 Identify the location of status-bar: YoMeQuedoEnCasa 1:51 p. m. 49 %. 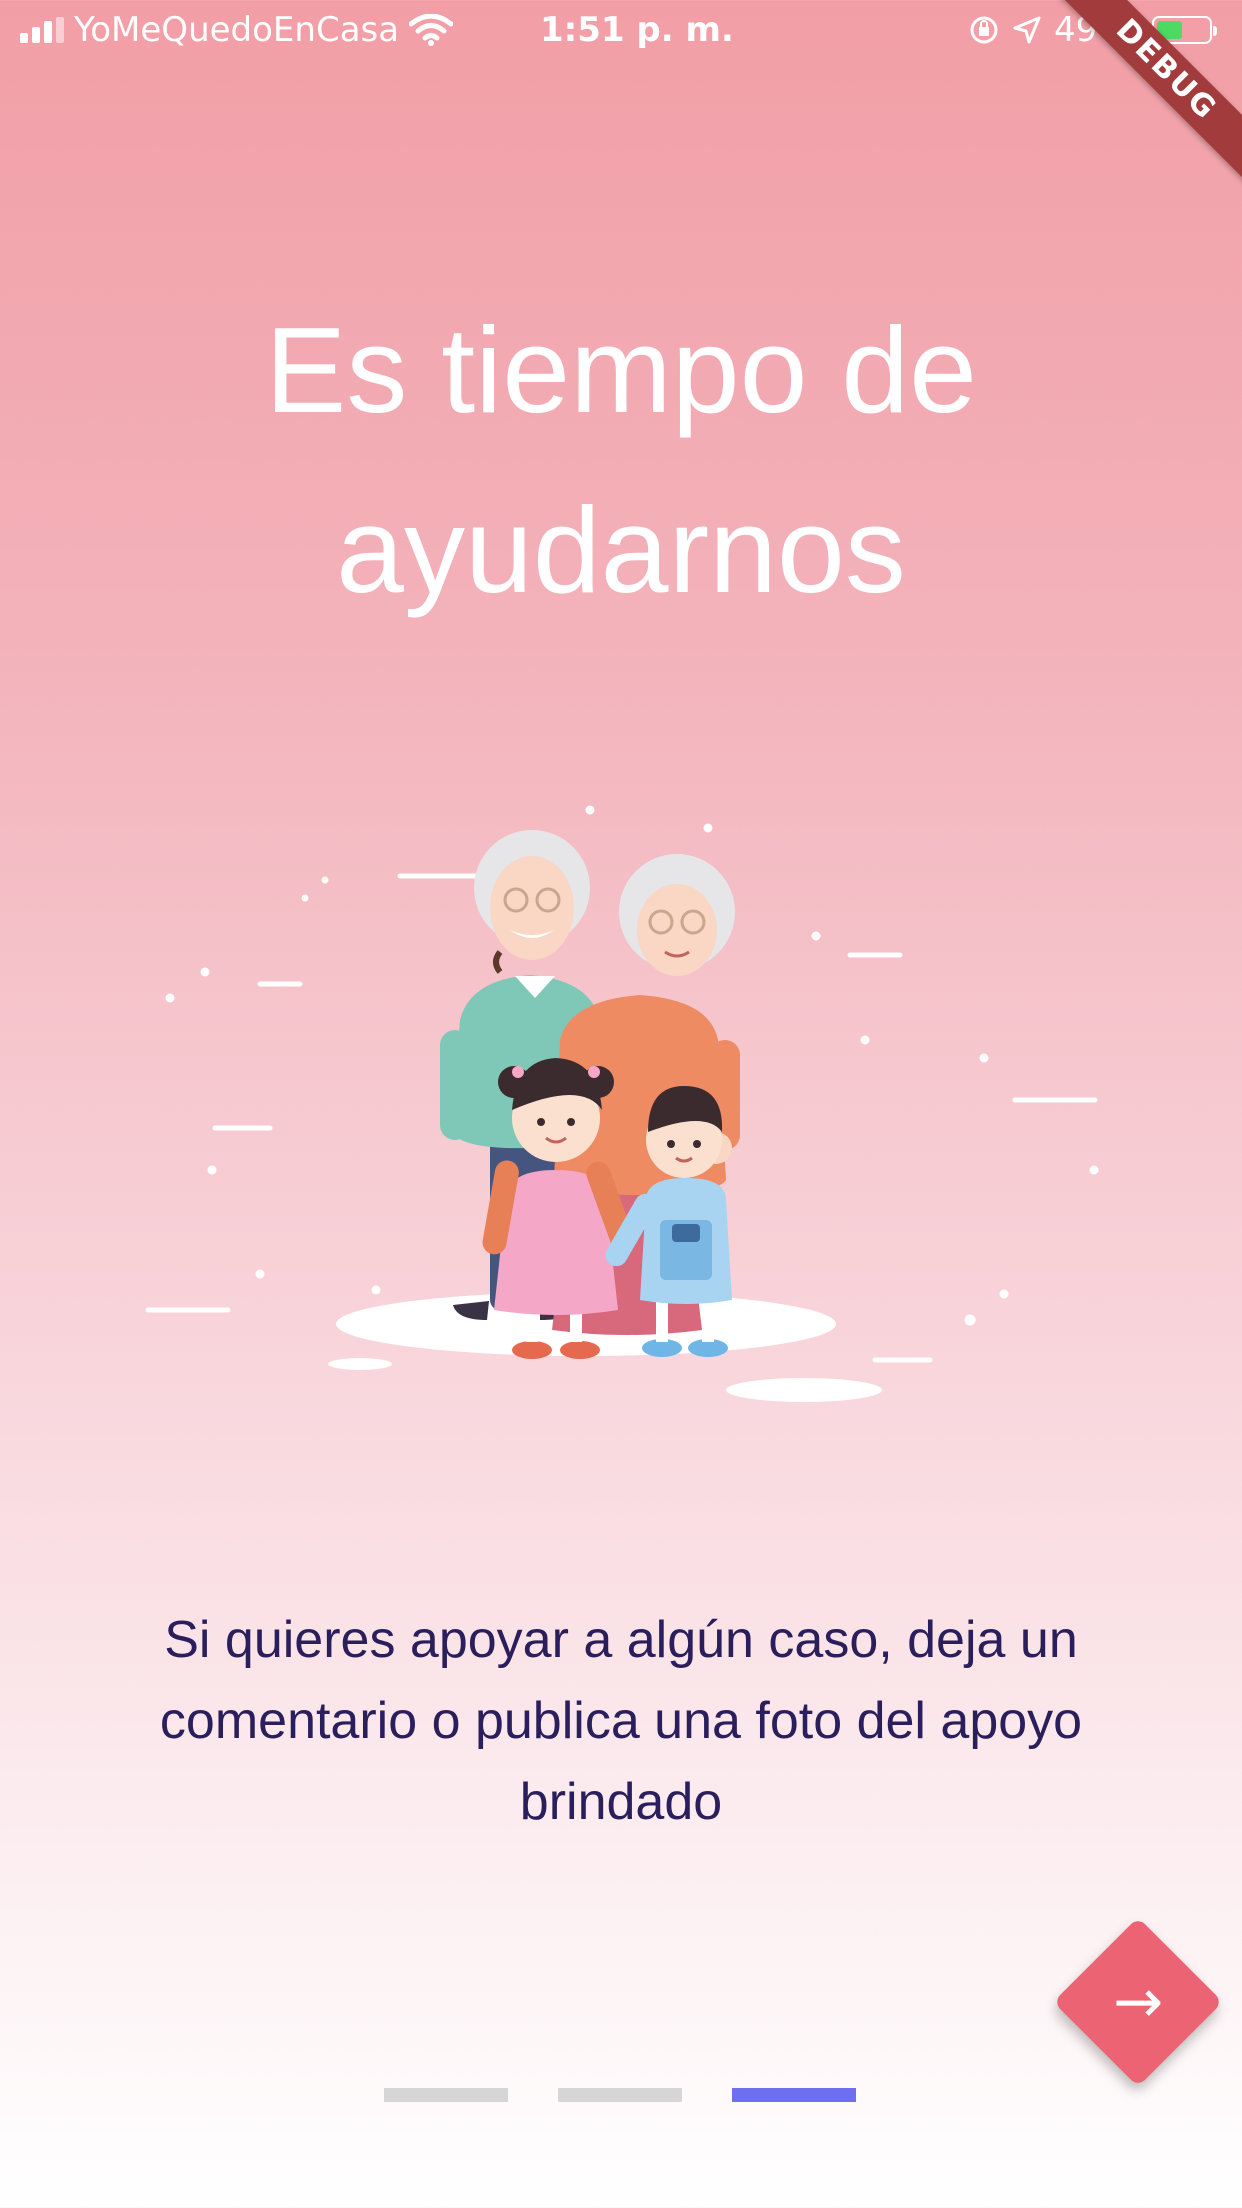
(621, 31).